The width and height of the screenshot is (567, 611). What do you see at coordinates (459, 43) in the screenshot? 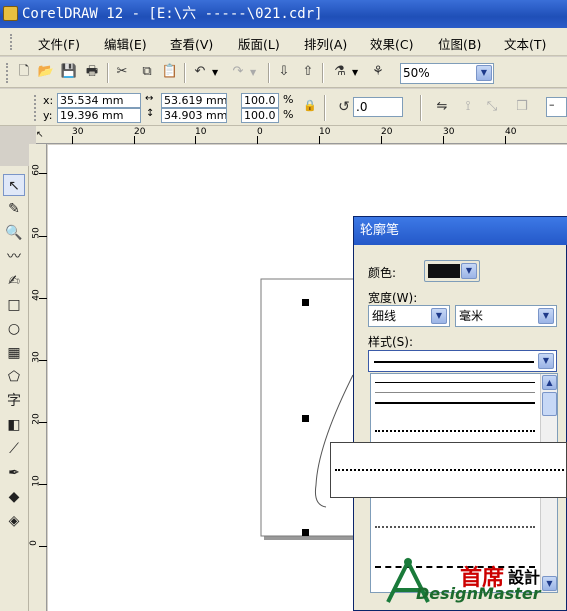
I see `menu-bitmaps: 位图(B)` at bounding box center [459, 43].